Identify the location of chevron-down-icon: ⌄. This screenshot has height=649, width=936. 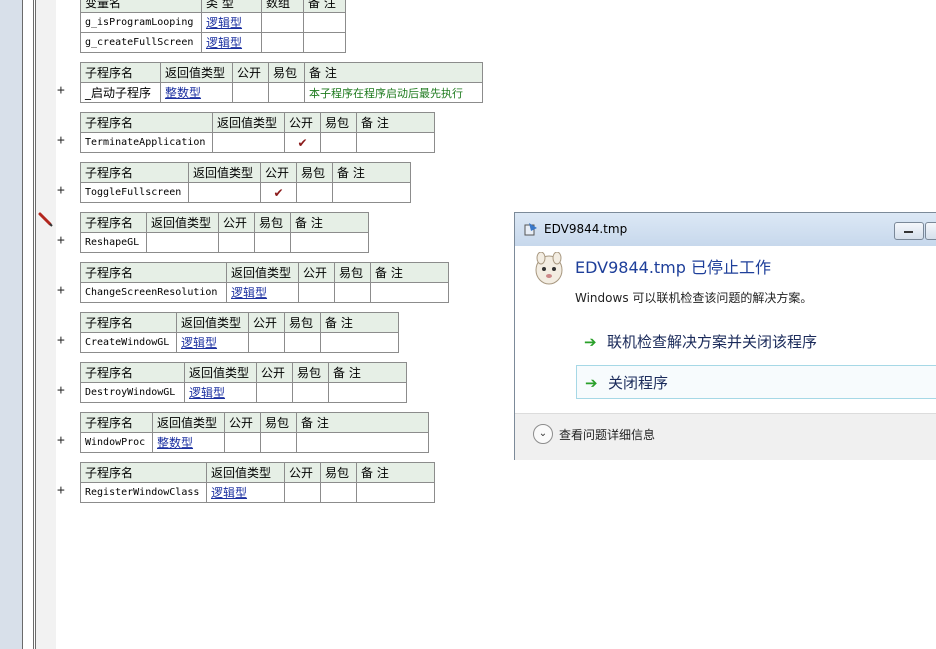
(543, 434).